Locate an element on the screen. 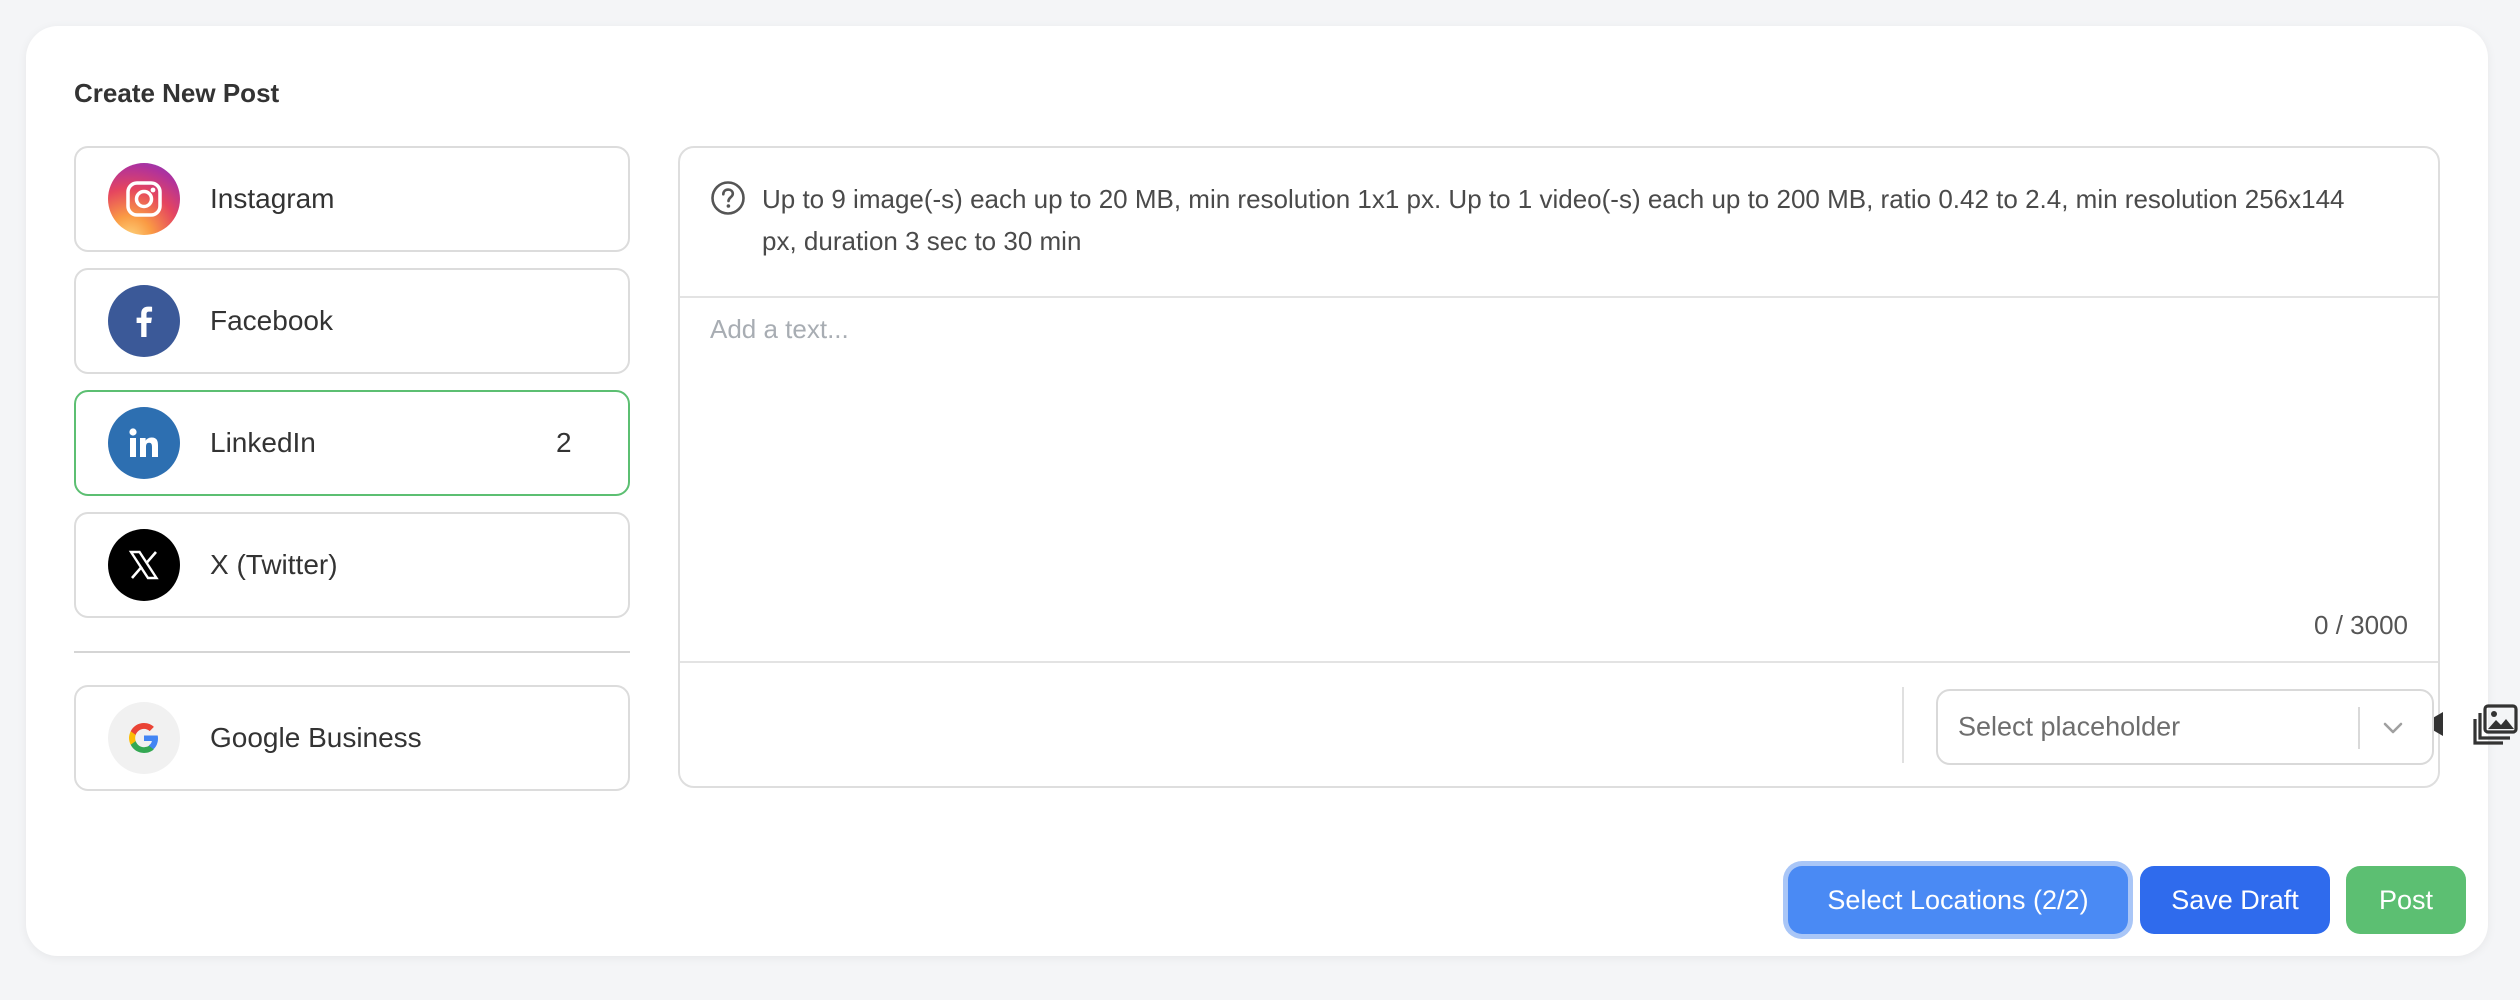  help-circle-icon is located at coordinates (728, 198).